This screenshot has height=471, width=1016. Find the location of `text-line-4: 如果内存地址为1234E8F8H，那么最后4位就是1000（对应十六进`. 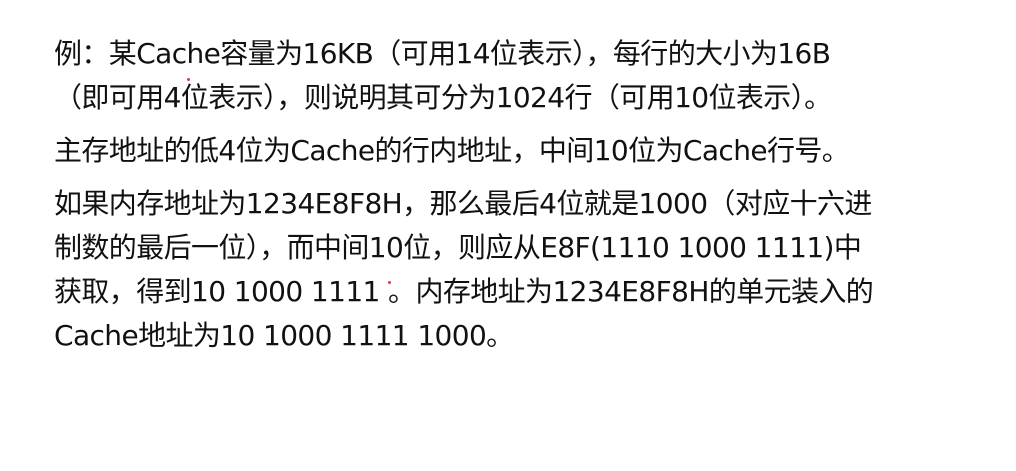

text-line-4: 如果内存地址为1234E8F8H，那么最后4位就是1000（对应十六进 is located at coordinates (463, 203).